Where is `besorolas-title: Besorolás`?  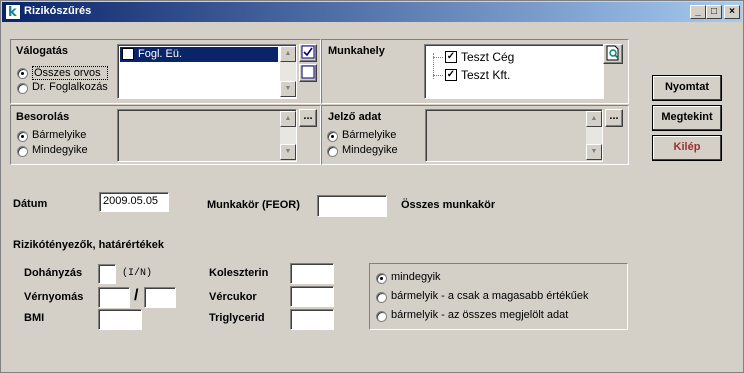
besorolas-title: Besorolás is located at coordinates (43, 117).